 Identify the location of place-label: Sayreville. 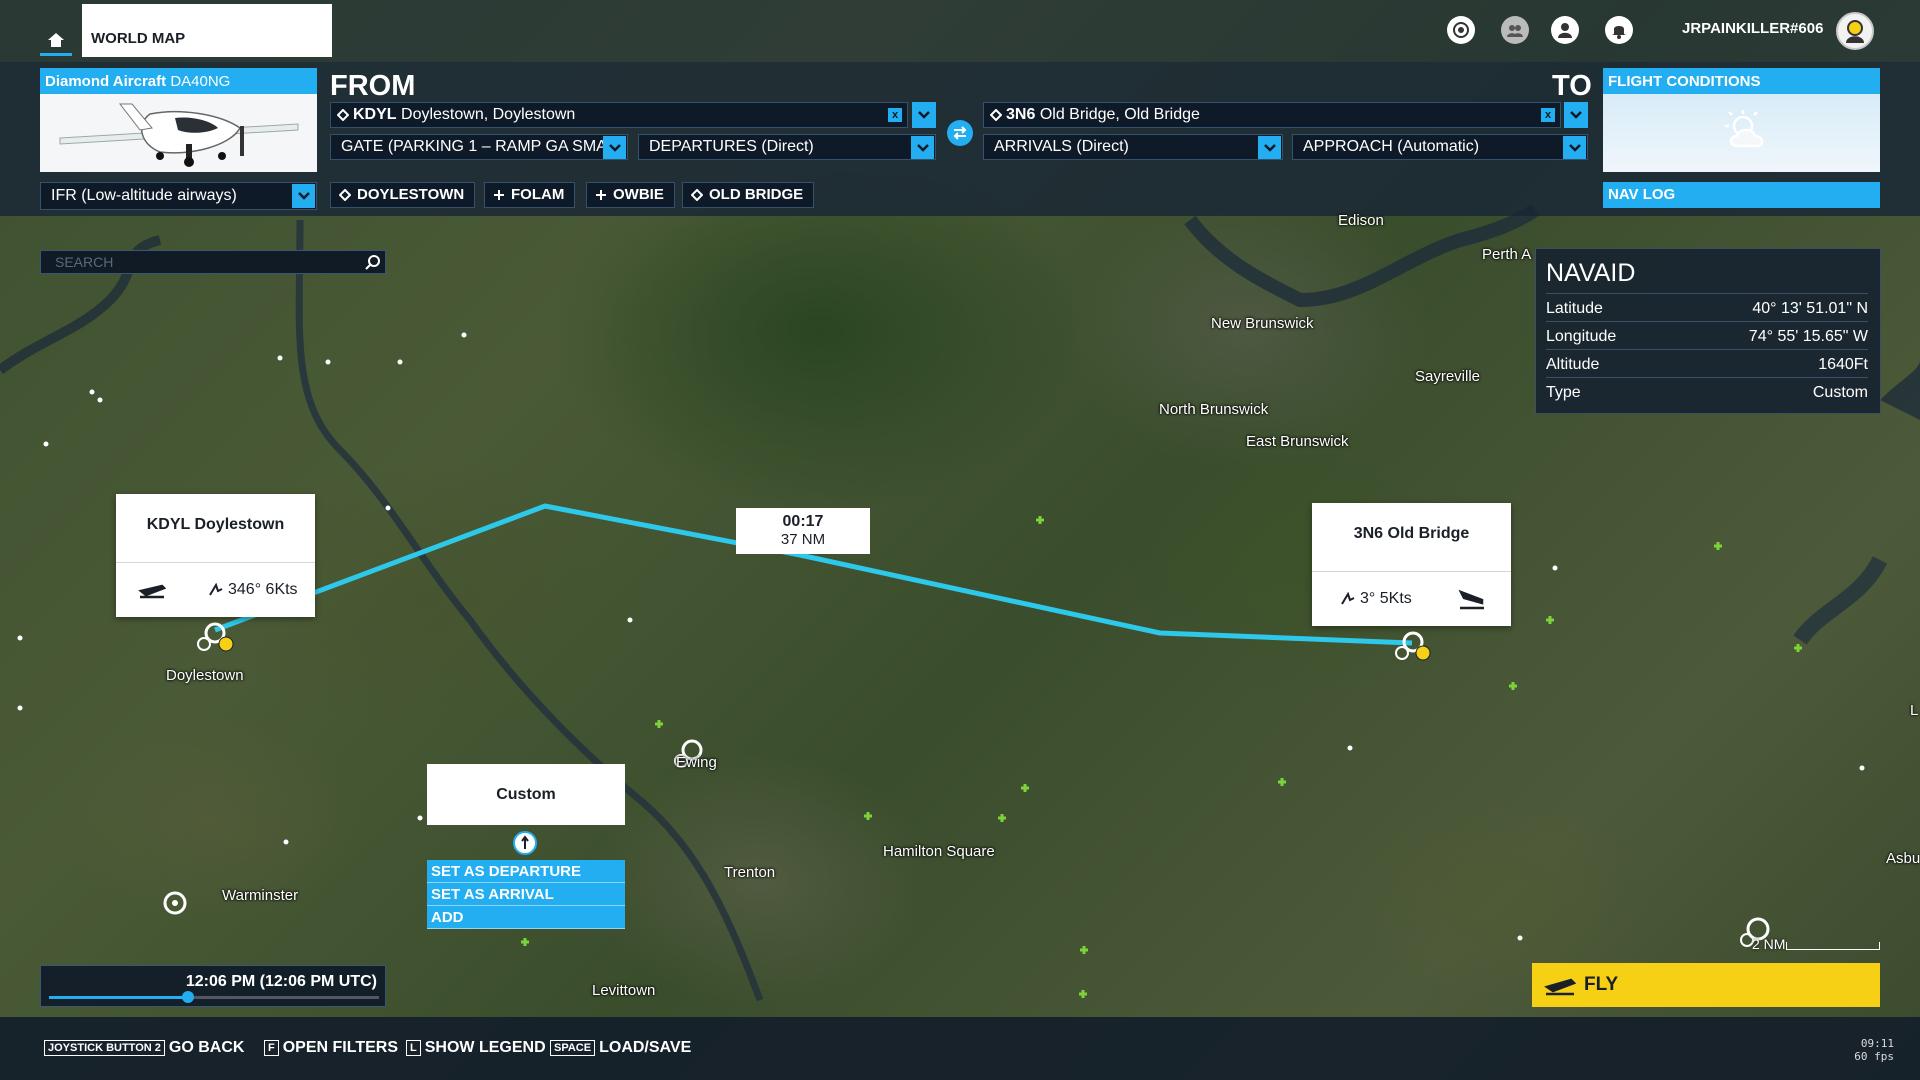
(1448, 376).